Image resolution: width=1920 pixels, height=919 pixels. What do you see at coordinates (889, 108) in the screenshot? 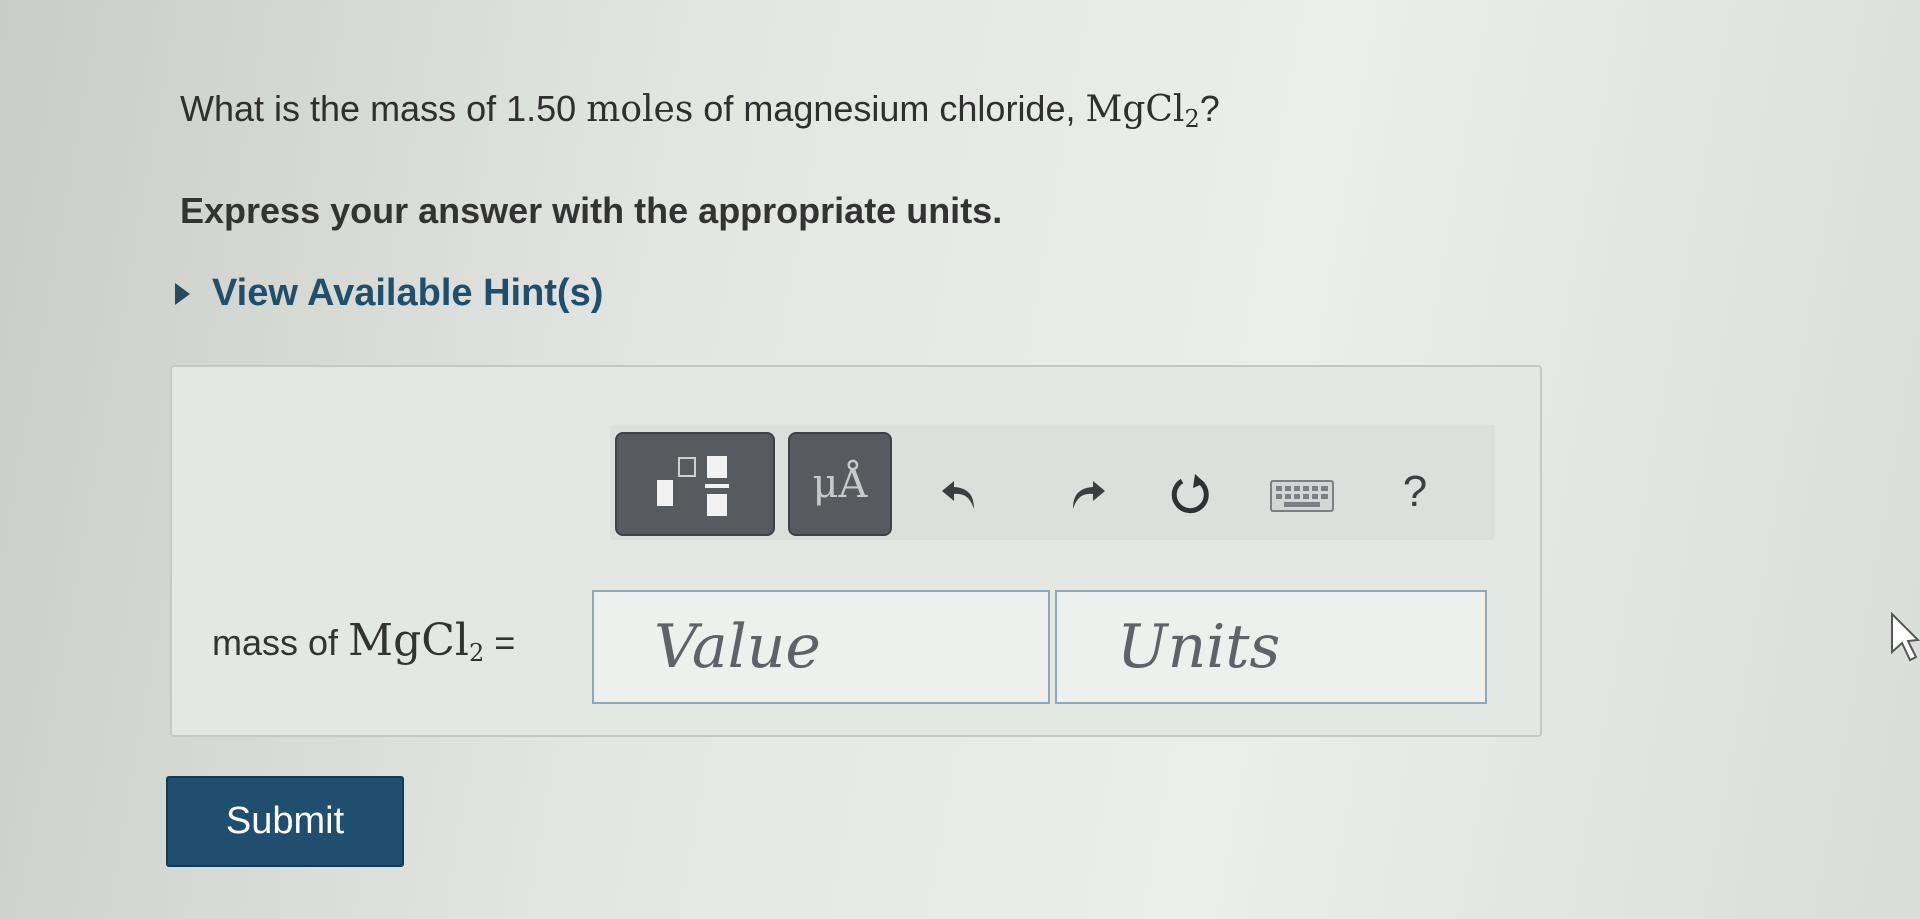
I see `question-middle: of magnesium chloride,` at bounding box center [889, 108].